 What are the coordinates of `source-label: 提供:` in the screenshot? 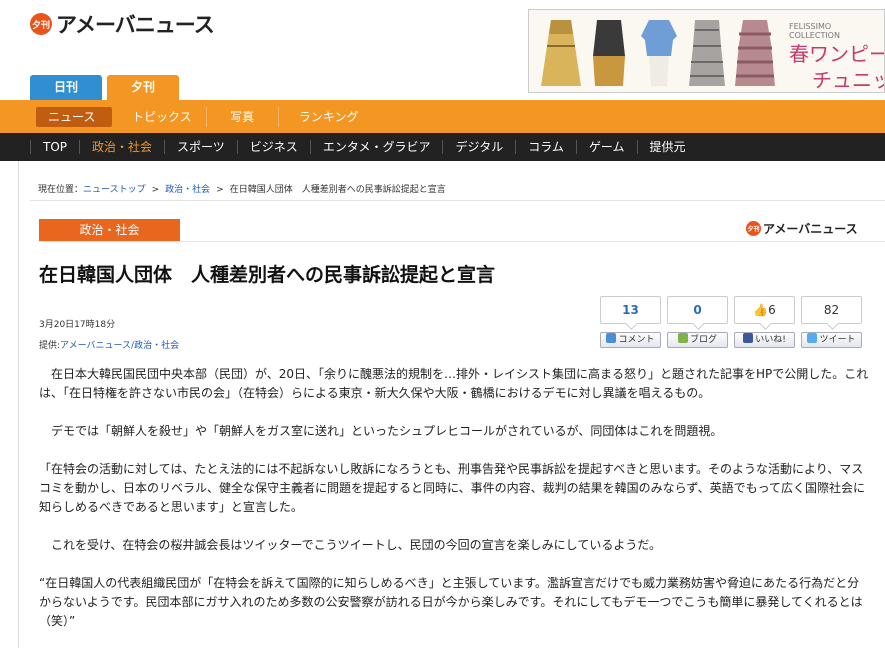 It's located at (50, 346).